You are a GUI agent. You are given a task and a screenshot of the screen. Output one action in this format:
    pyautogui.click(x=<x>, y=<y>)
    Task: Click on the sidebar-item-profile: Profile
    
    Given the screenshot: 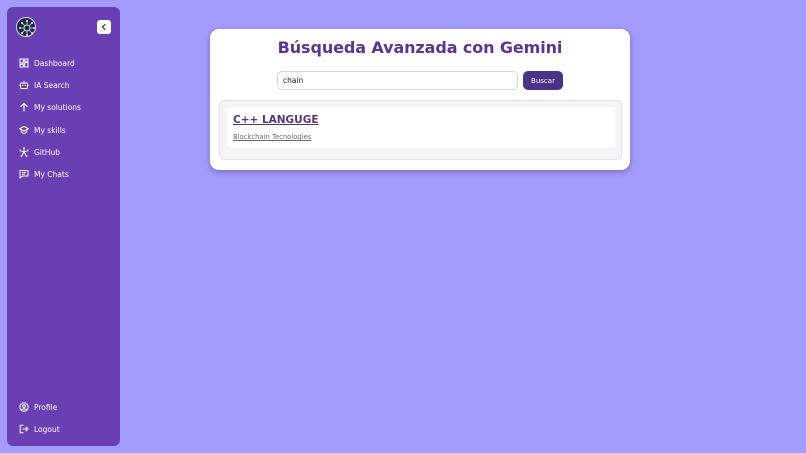 What is the action you would take?
    pyautogui.click(x=38, y=407)
    